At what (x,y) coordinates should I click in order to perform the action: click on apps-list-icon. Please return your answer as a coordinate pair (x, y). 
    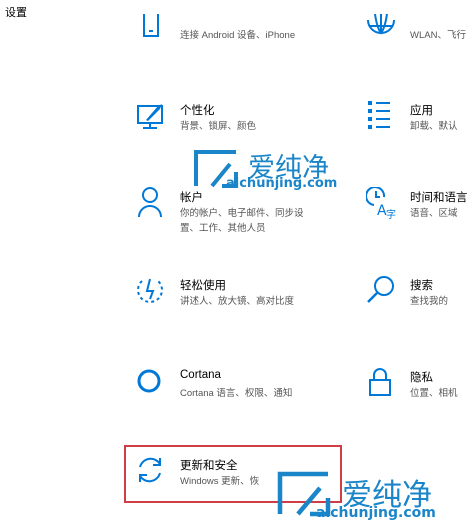
    Looking at the image, I should click on (383, 117).